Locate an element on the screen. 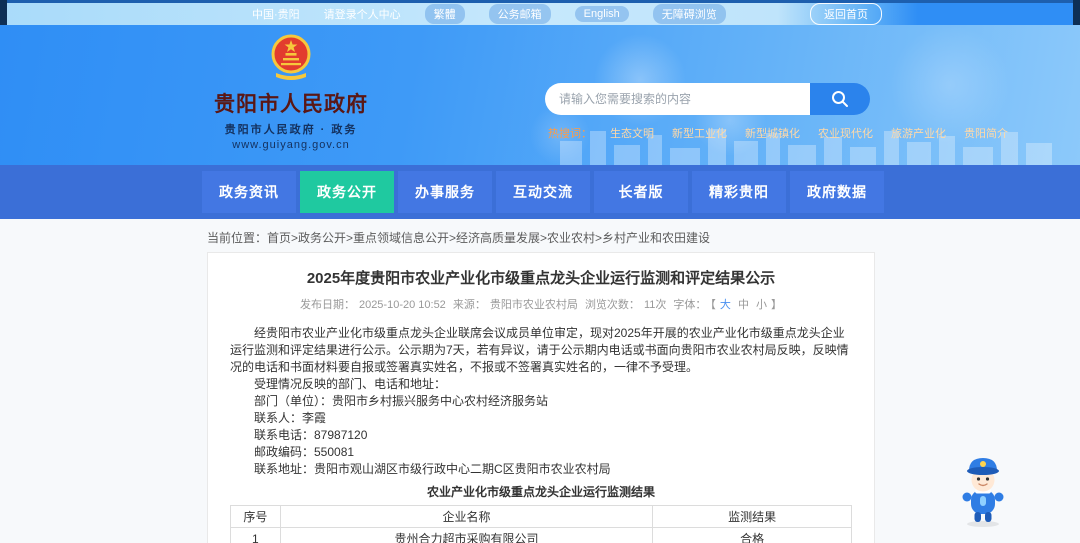 The image size is (1080, 543). header-company: 企业名称 is located at coordinates (466, 516).